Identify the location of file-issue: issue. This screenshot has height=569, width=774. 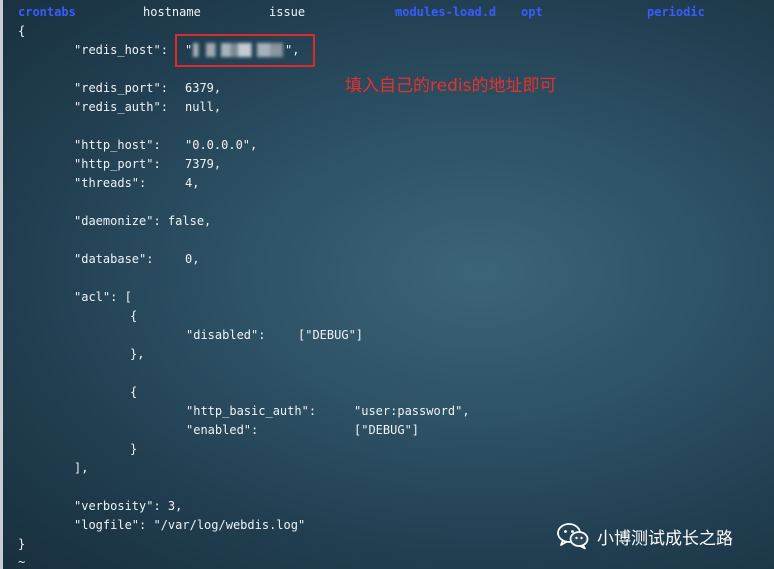
(287, 12).